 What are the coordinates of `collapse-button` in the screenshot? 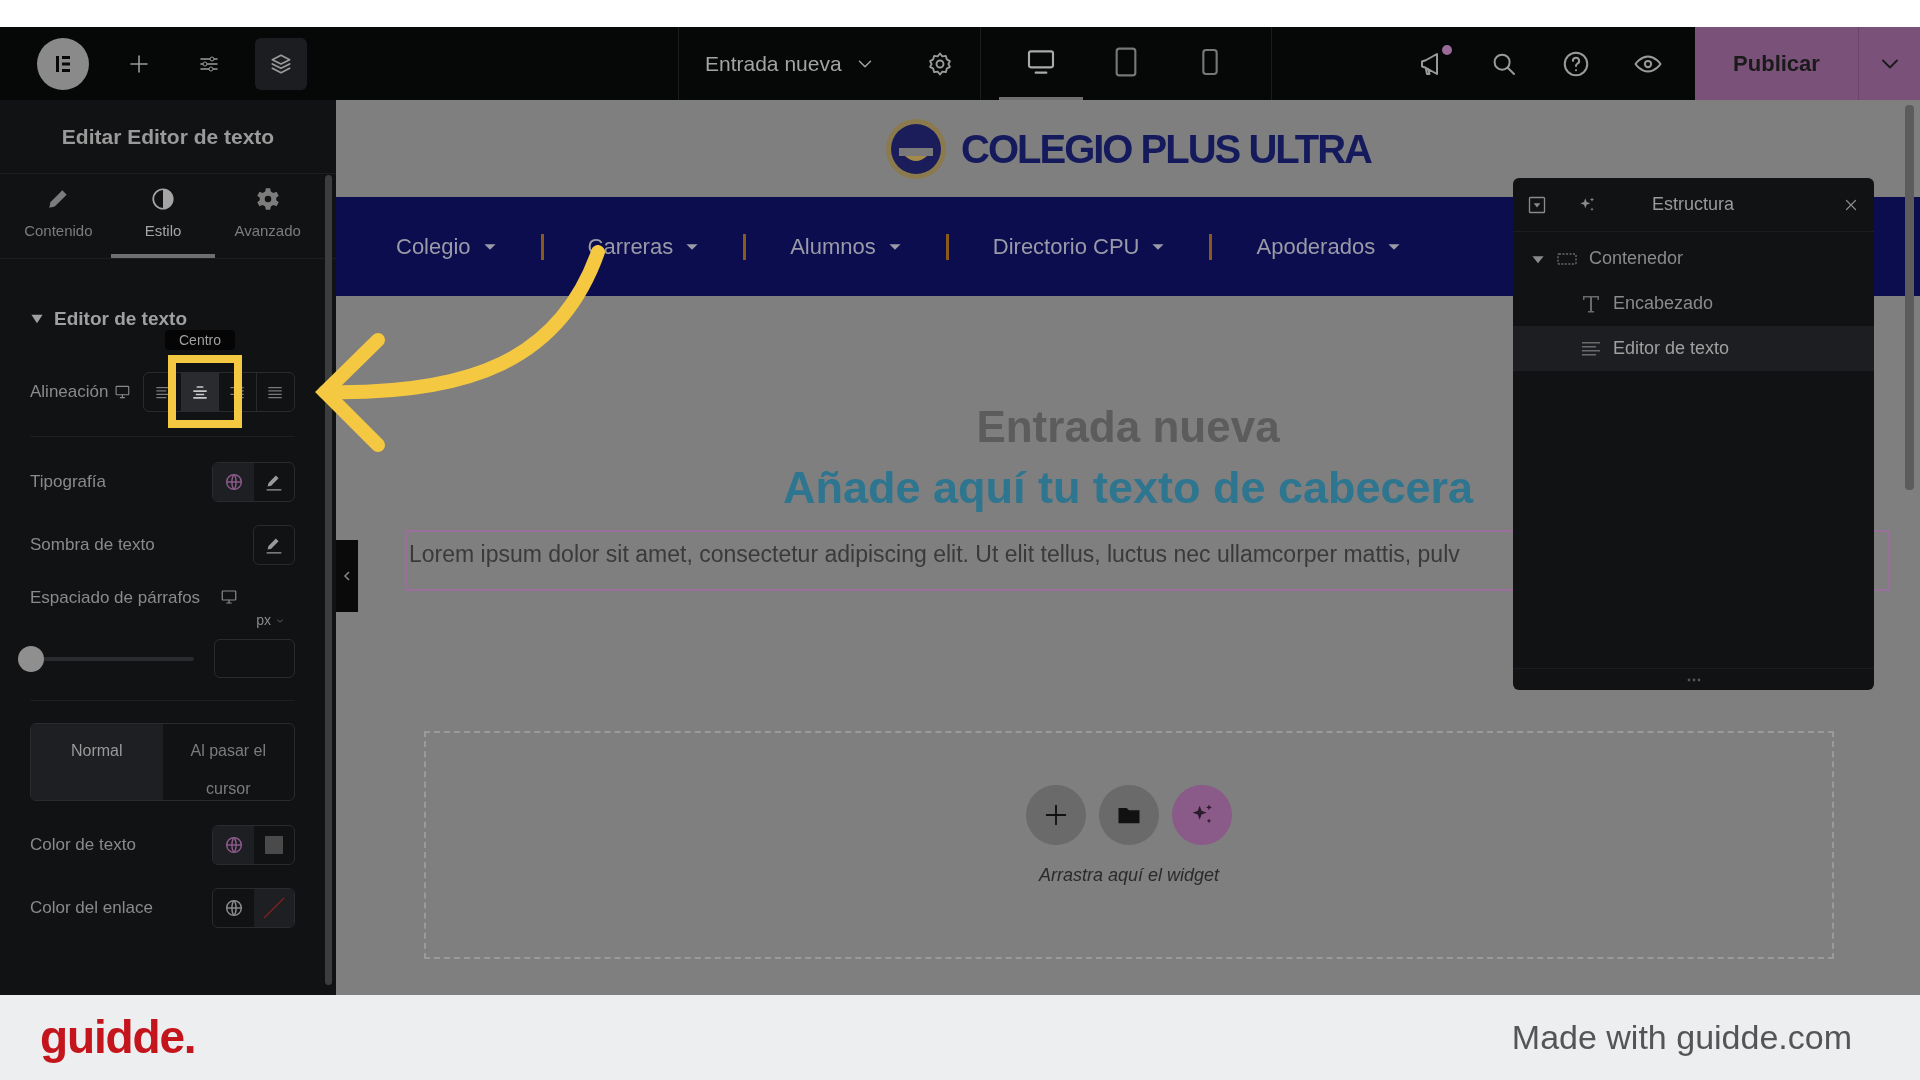 It's located at (1537, 204).